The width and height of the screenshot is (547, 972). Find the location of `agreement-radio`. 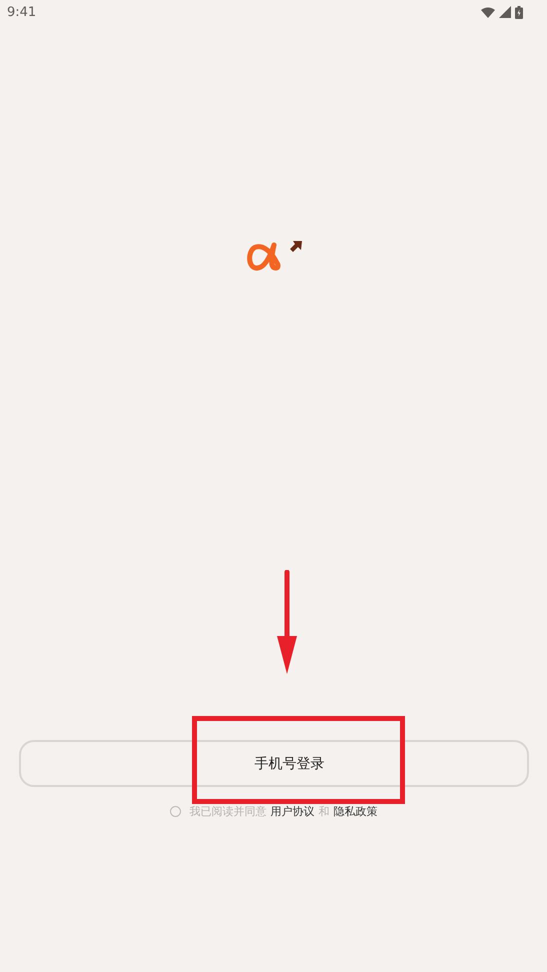

agreement-radio is located at coordinates (175, 811).